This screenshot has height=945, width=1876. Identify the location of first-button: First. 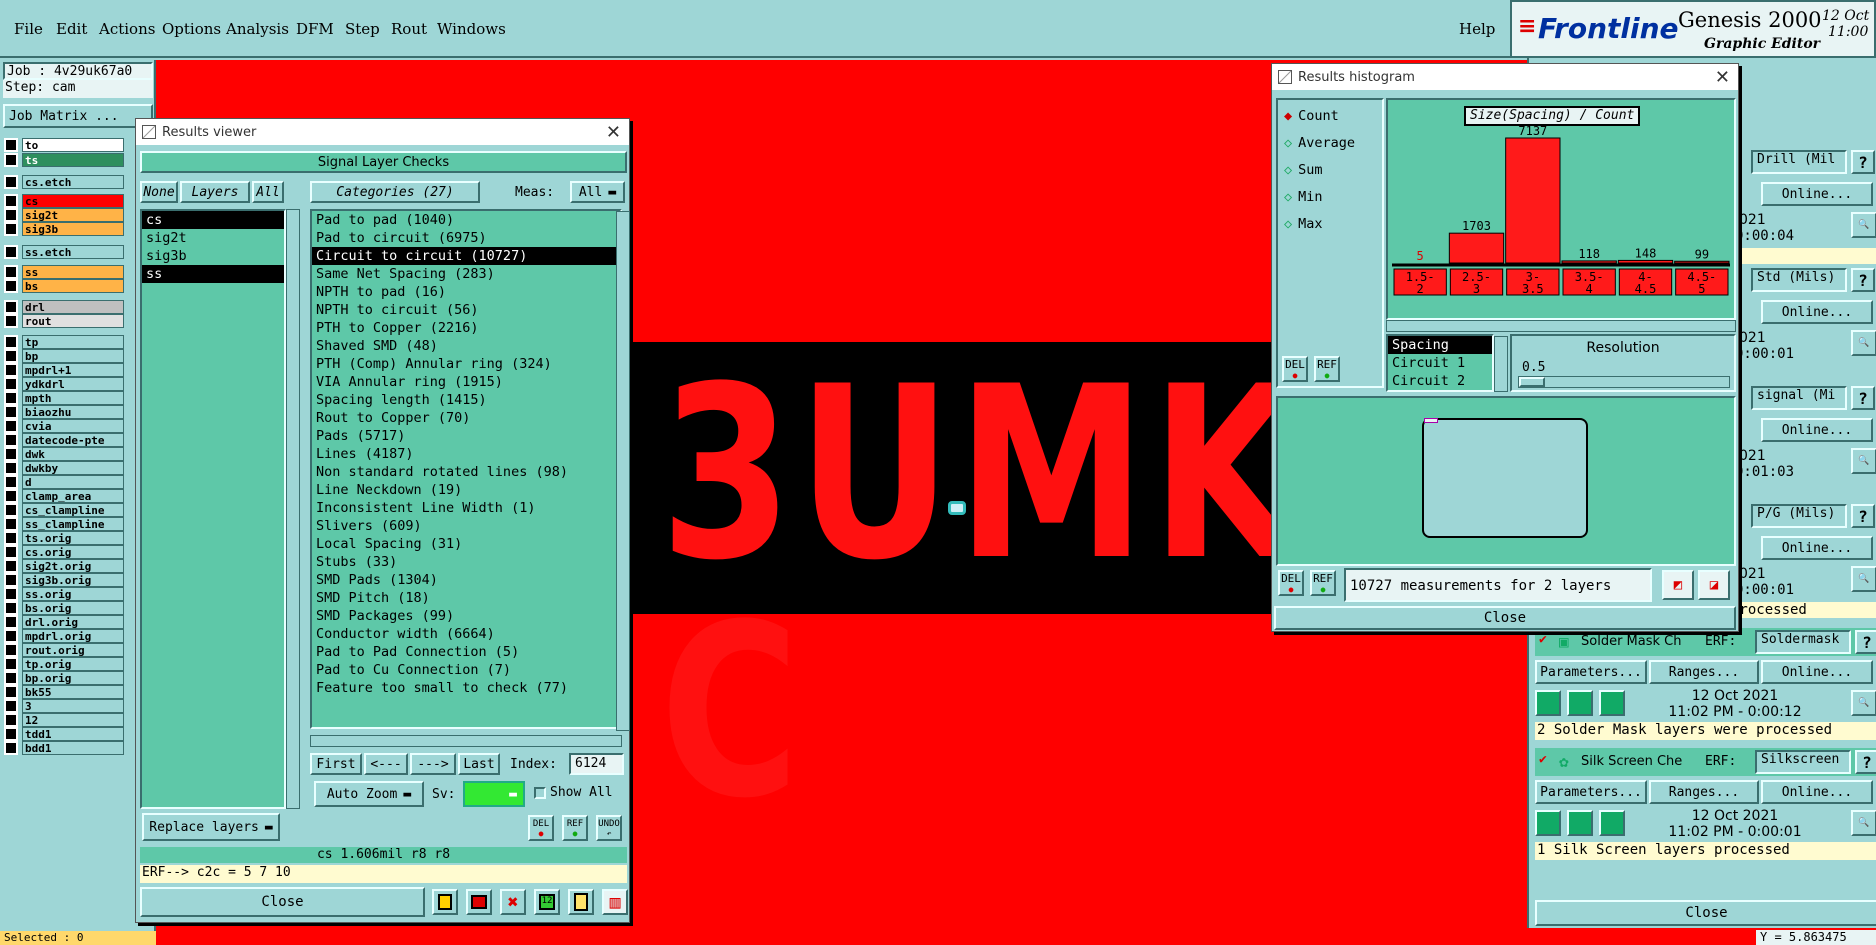
(336, 764).